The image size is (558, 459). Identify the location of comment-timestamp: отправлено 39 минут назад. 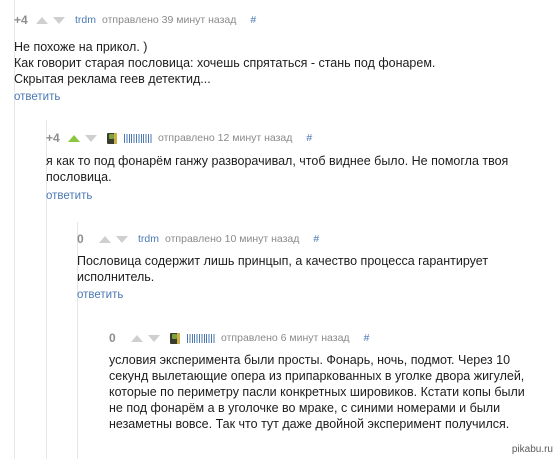
(169, 20).